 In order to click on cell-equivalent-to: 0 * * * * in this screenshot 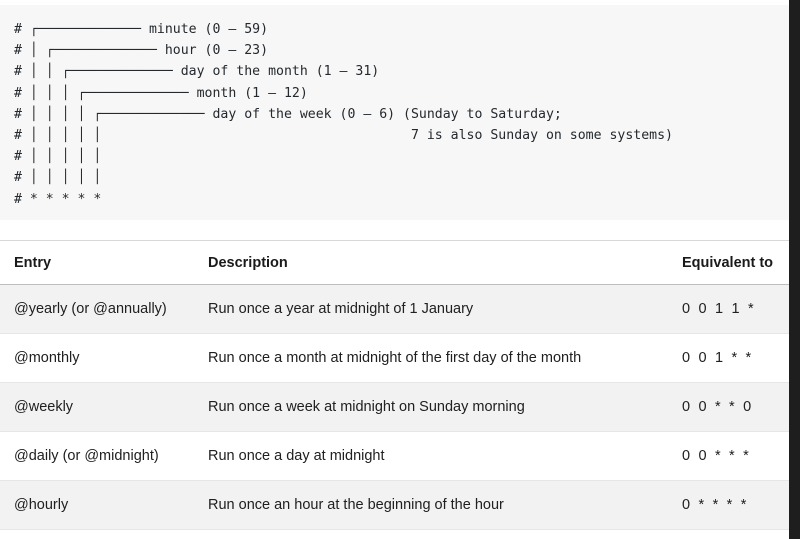, I will do `click(735, 505)`.